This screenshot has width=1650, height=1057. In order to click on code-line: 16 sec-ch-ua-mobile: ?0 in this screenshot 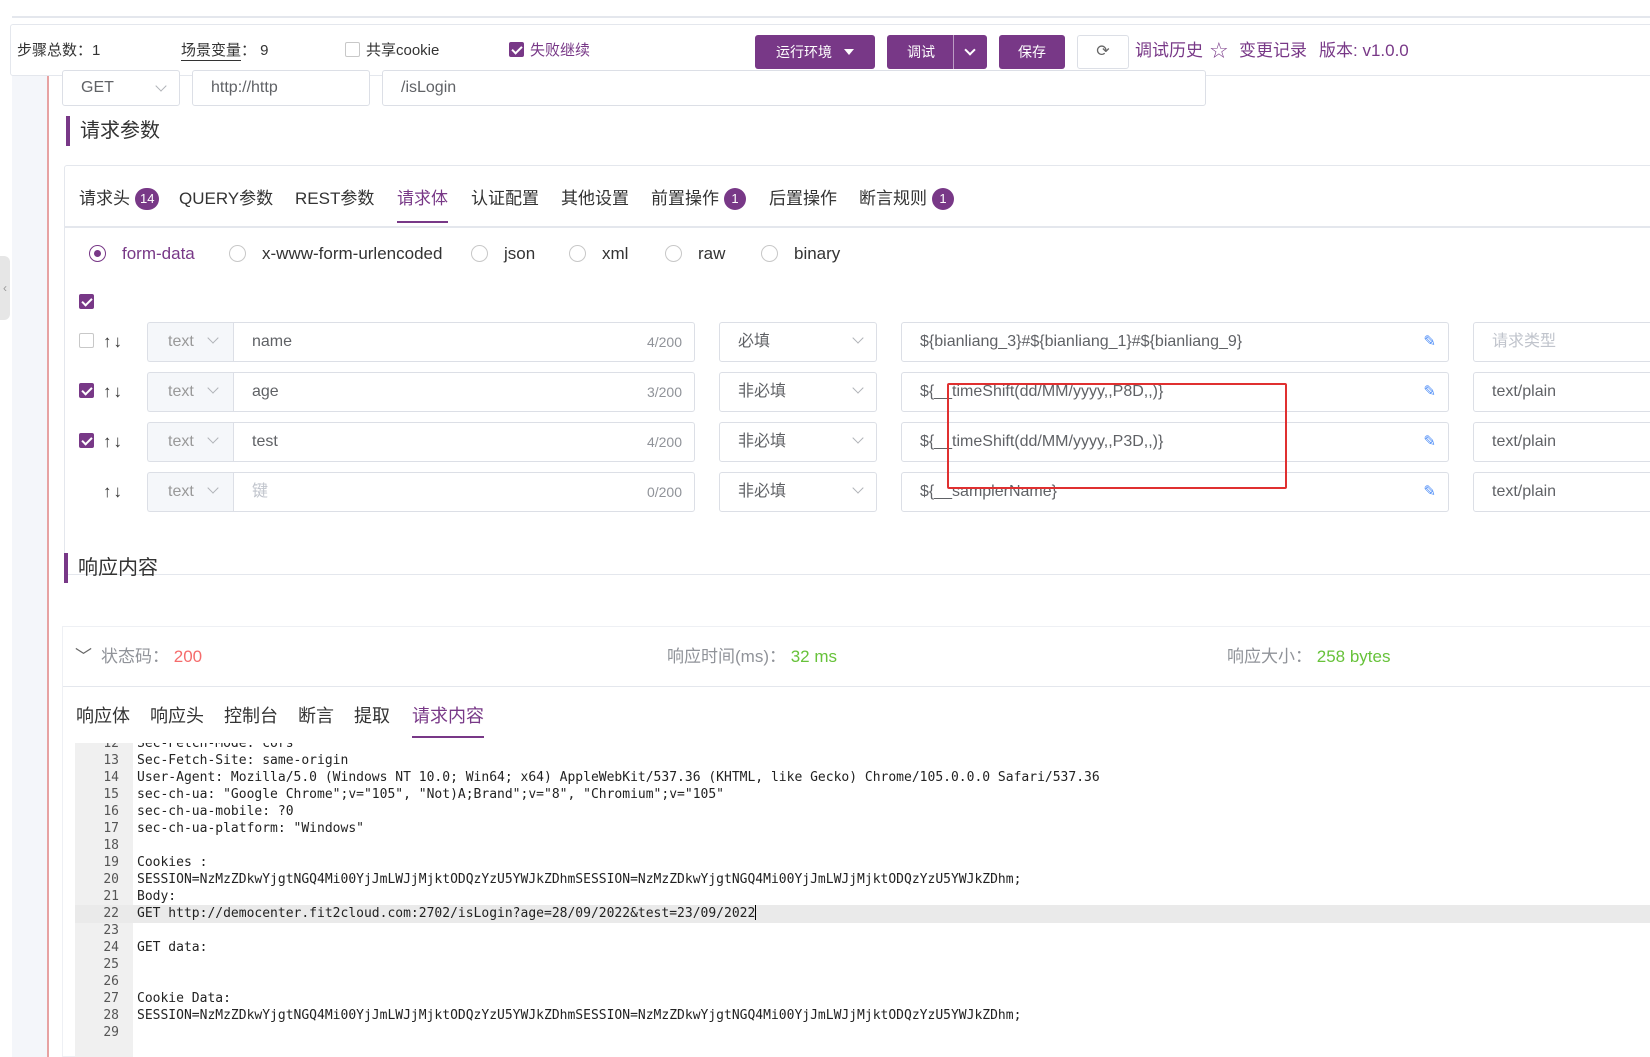, I will do `click(862, 812)`.